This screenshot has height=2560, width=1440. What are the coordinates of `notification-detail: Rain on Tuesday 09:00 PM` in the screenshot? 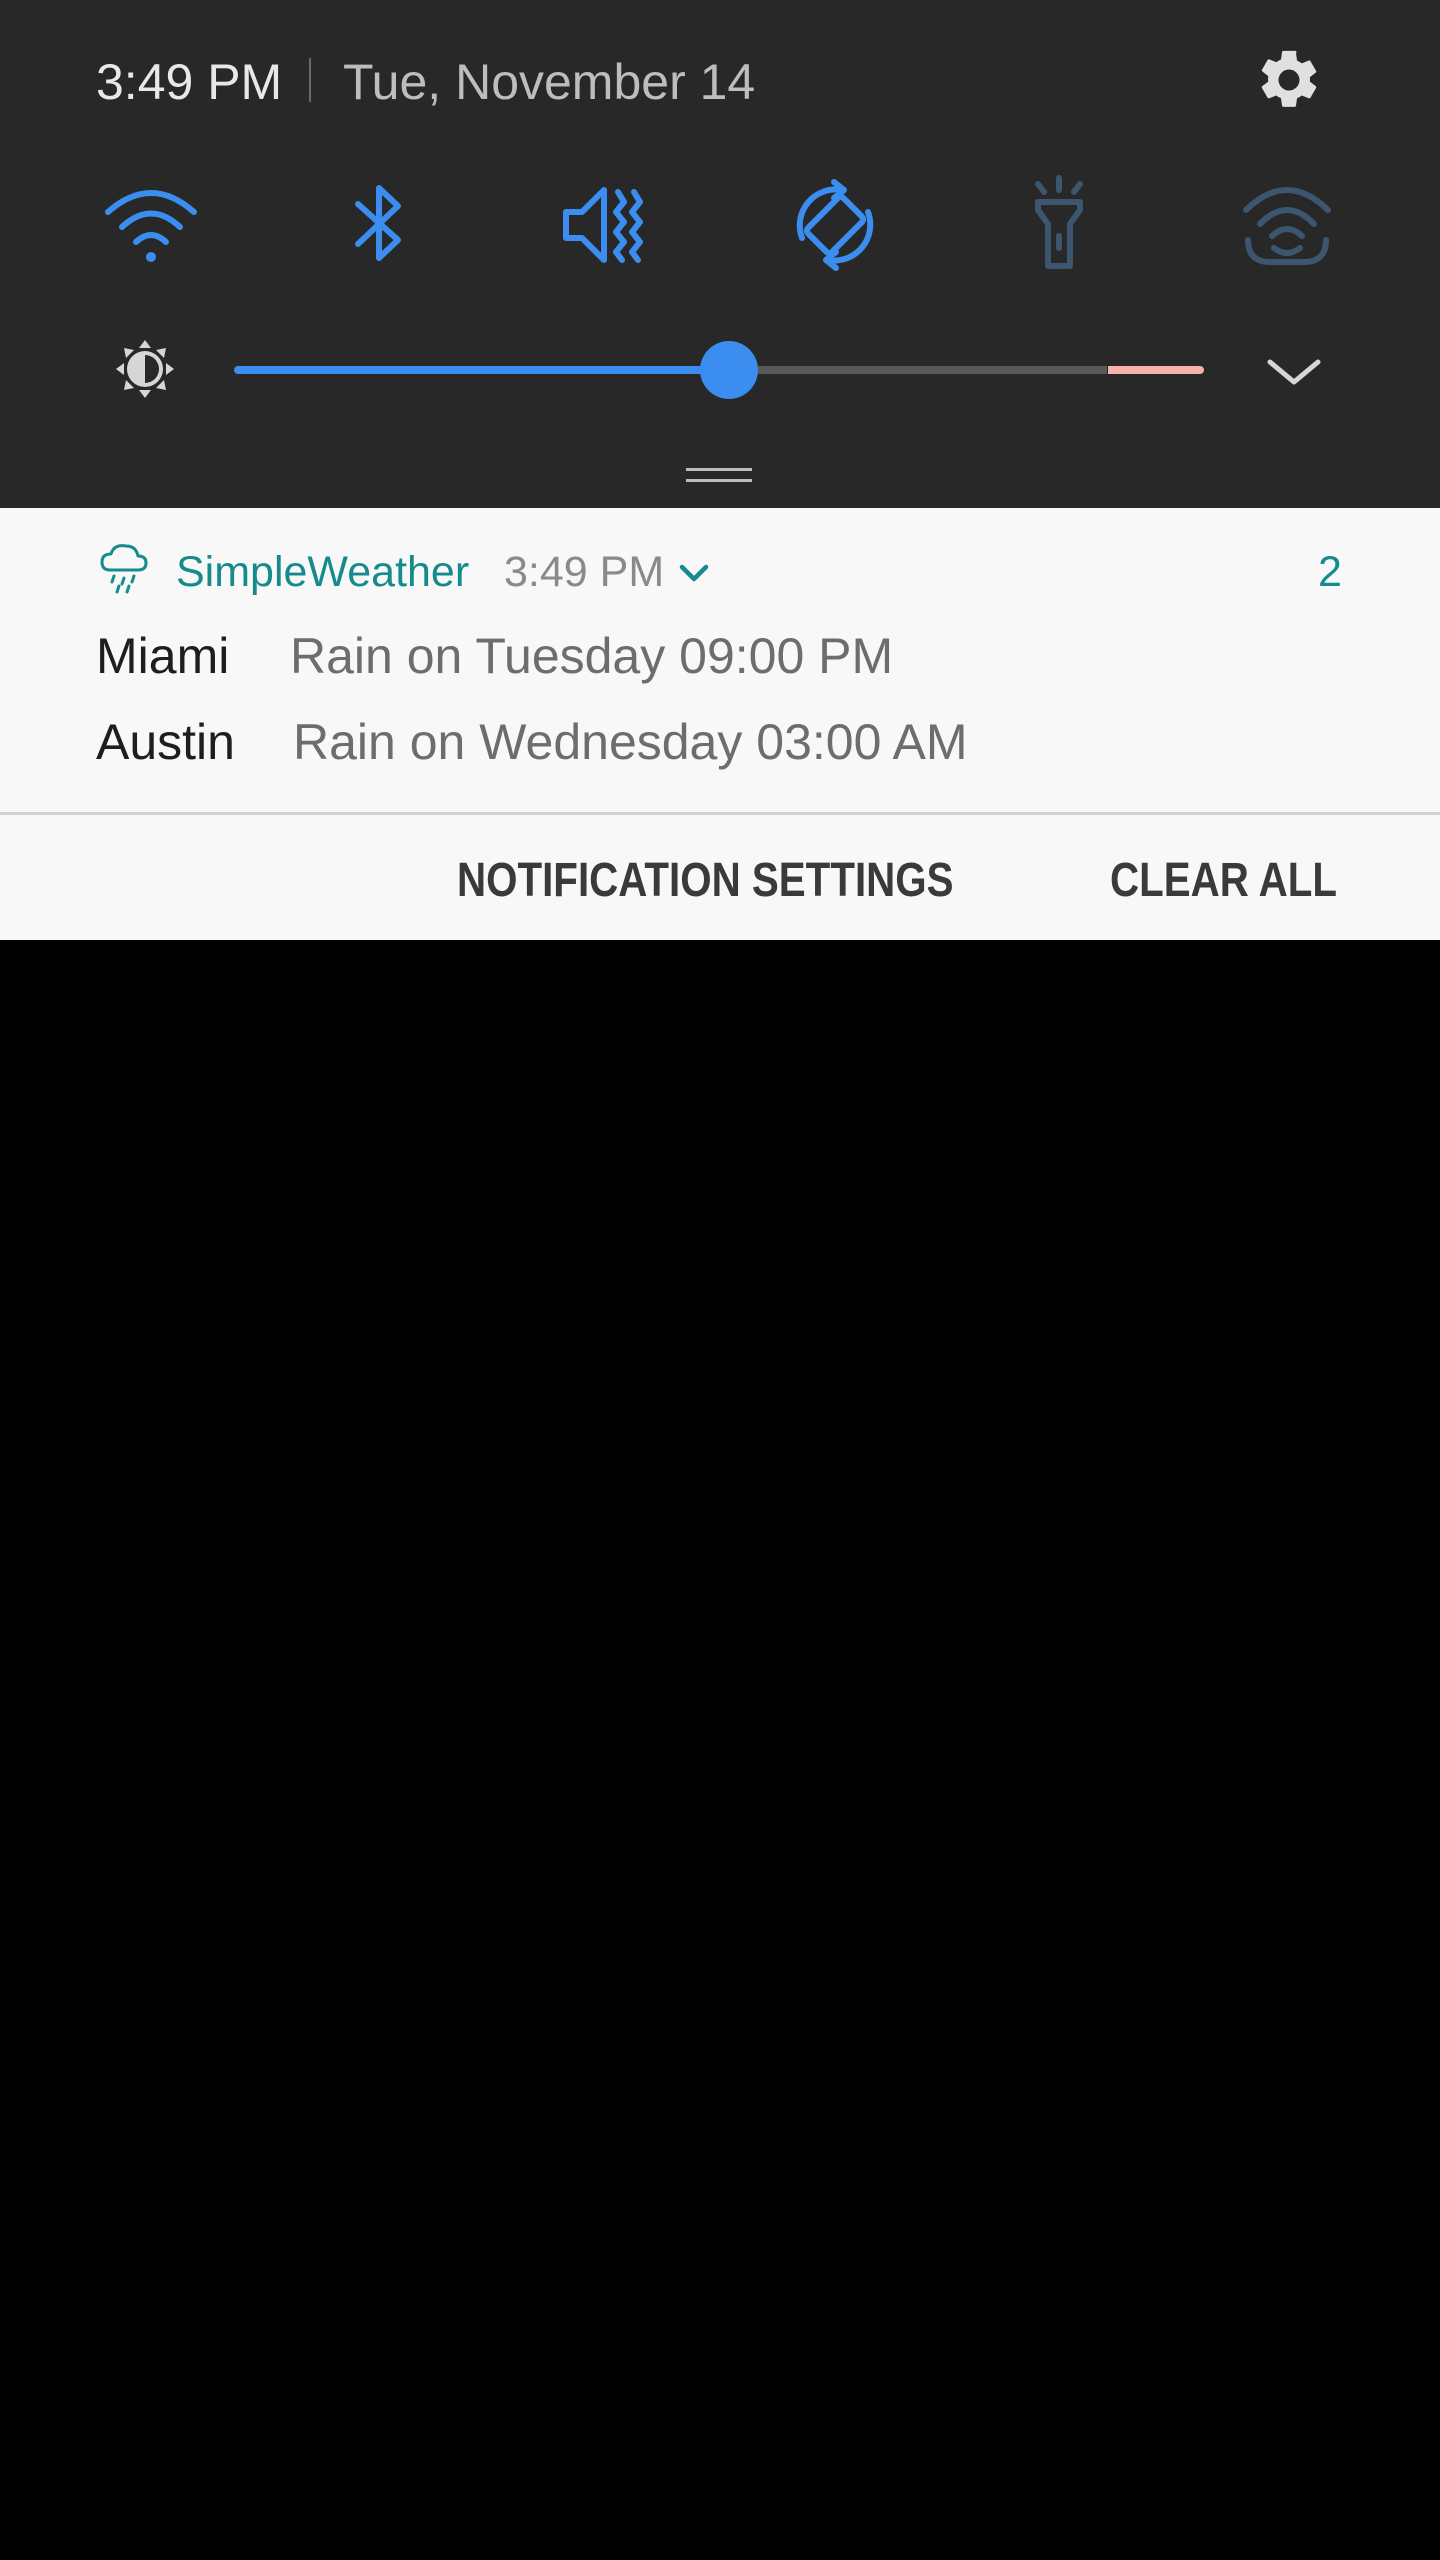 It's located at (592, 656).